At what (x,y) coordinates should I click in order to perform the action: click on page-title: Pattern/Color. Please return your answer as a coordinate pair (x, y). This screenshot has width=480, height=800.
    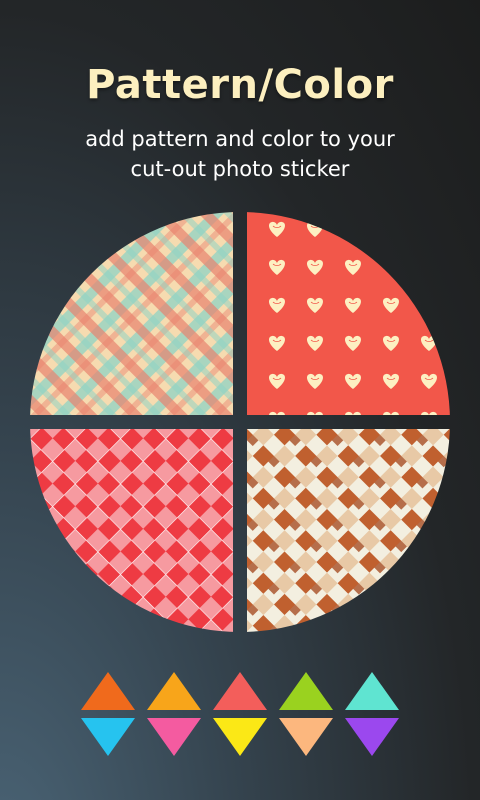
    Looking at the image, I should click on (240, 85).